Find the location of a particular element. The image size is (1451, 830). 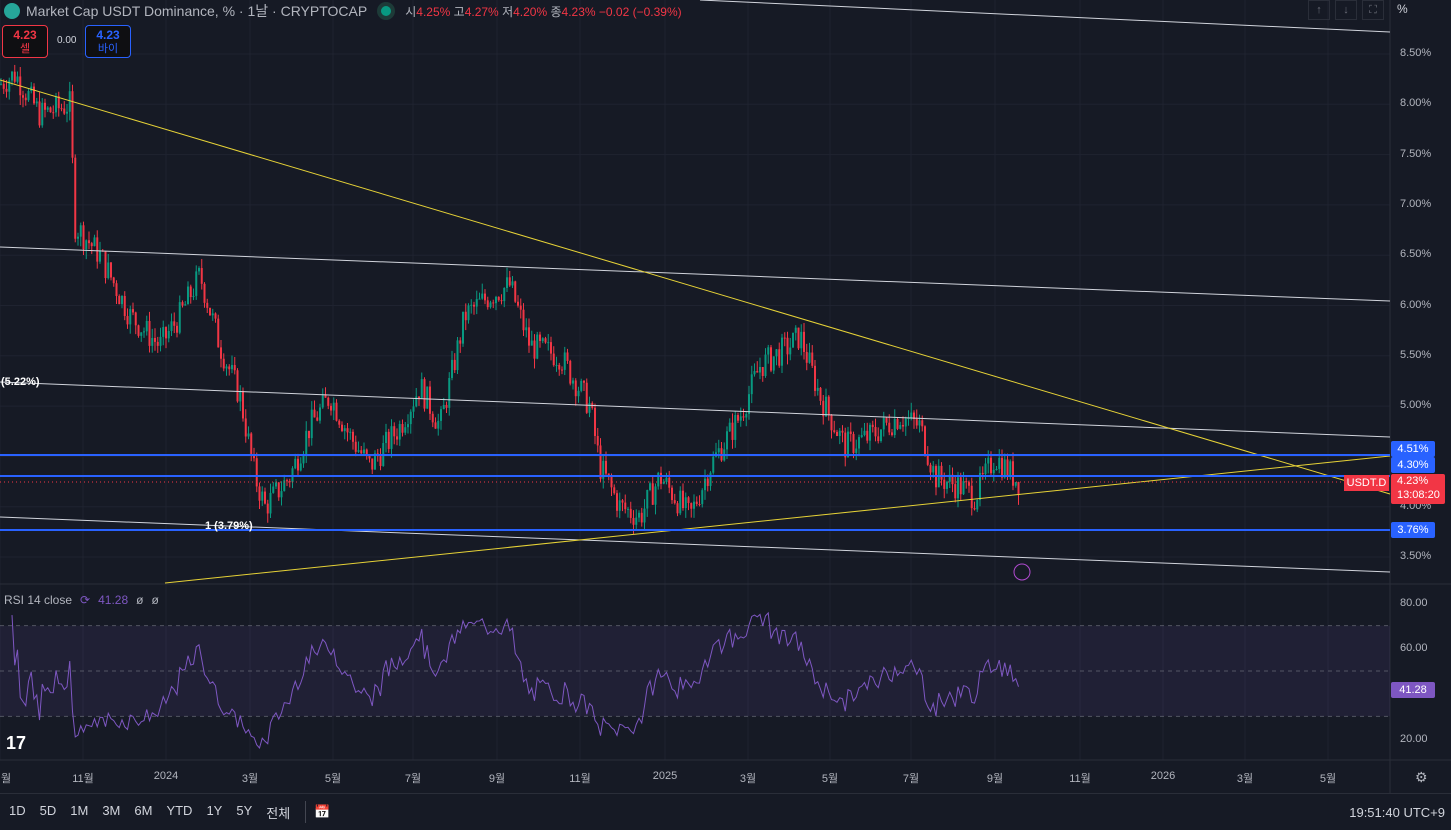

scroll-down-button: ↓ is located at coordinates (1346, 10).